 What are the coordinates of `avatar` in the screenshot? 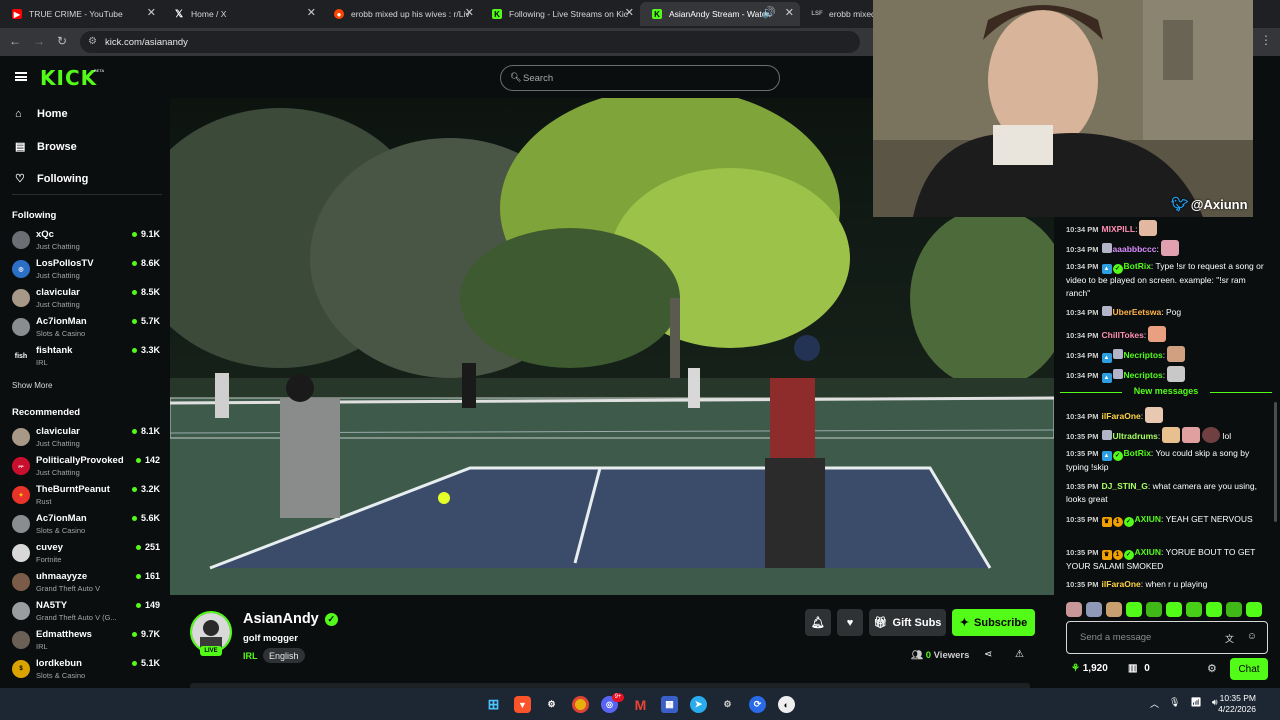 It's located at (21, 240).